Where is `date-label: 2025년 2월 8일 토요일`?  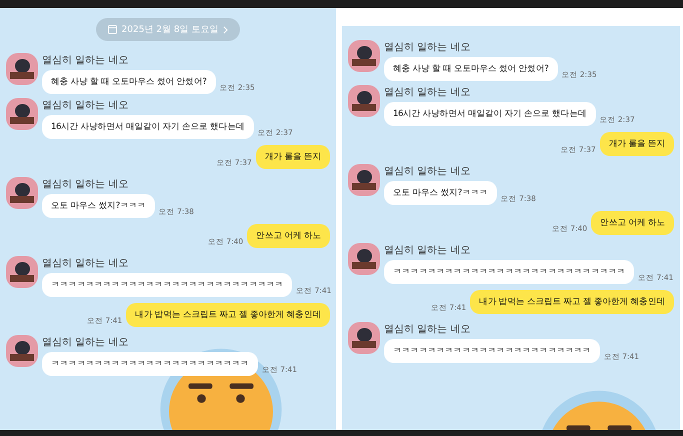 date-label: 2025년 2월 8일 토요일 is located at coordinates (170, 30).